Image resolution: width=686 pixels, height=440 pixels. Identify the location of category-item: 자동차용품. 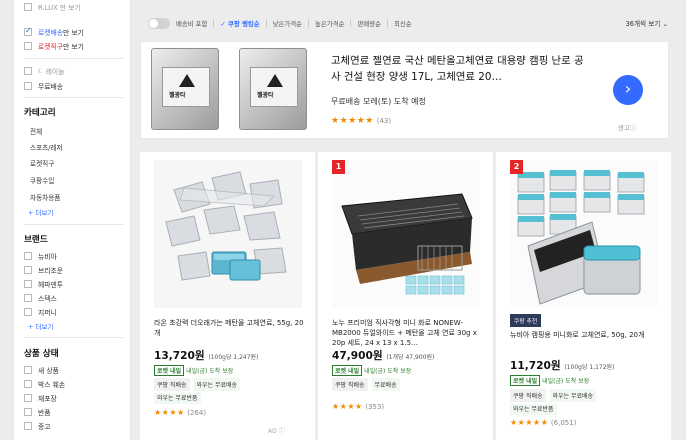
(45, 197).